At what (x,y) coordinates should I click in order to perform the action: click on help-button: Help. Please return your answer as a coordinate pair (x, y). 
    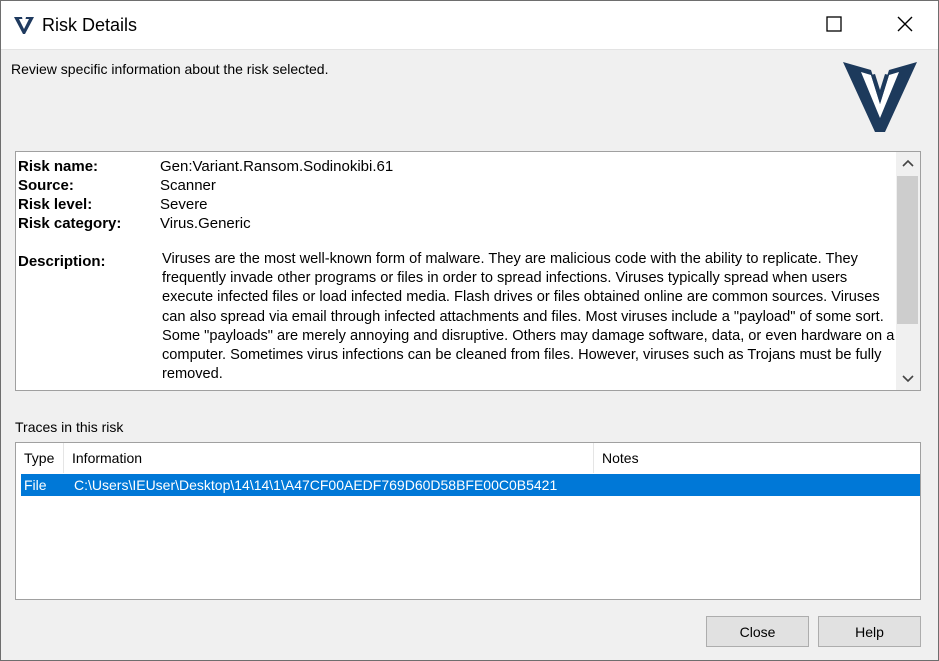
    Looking at the image, I should click on (869, 631).